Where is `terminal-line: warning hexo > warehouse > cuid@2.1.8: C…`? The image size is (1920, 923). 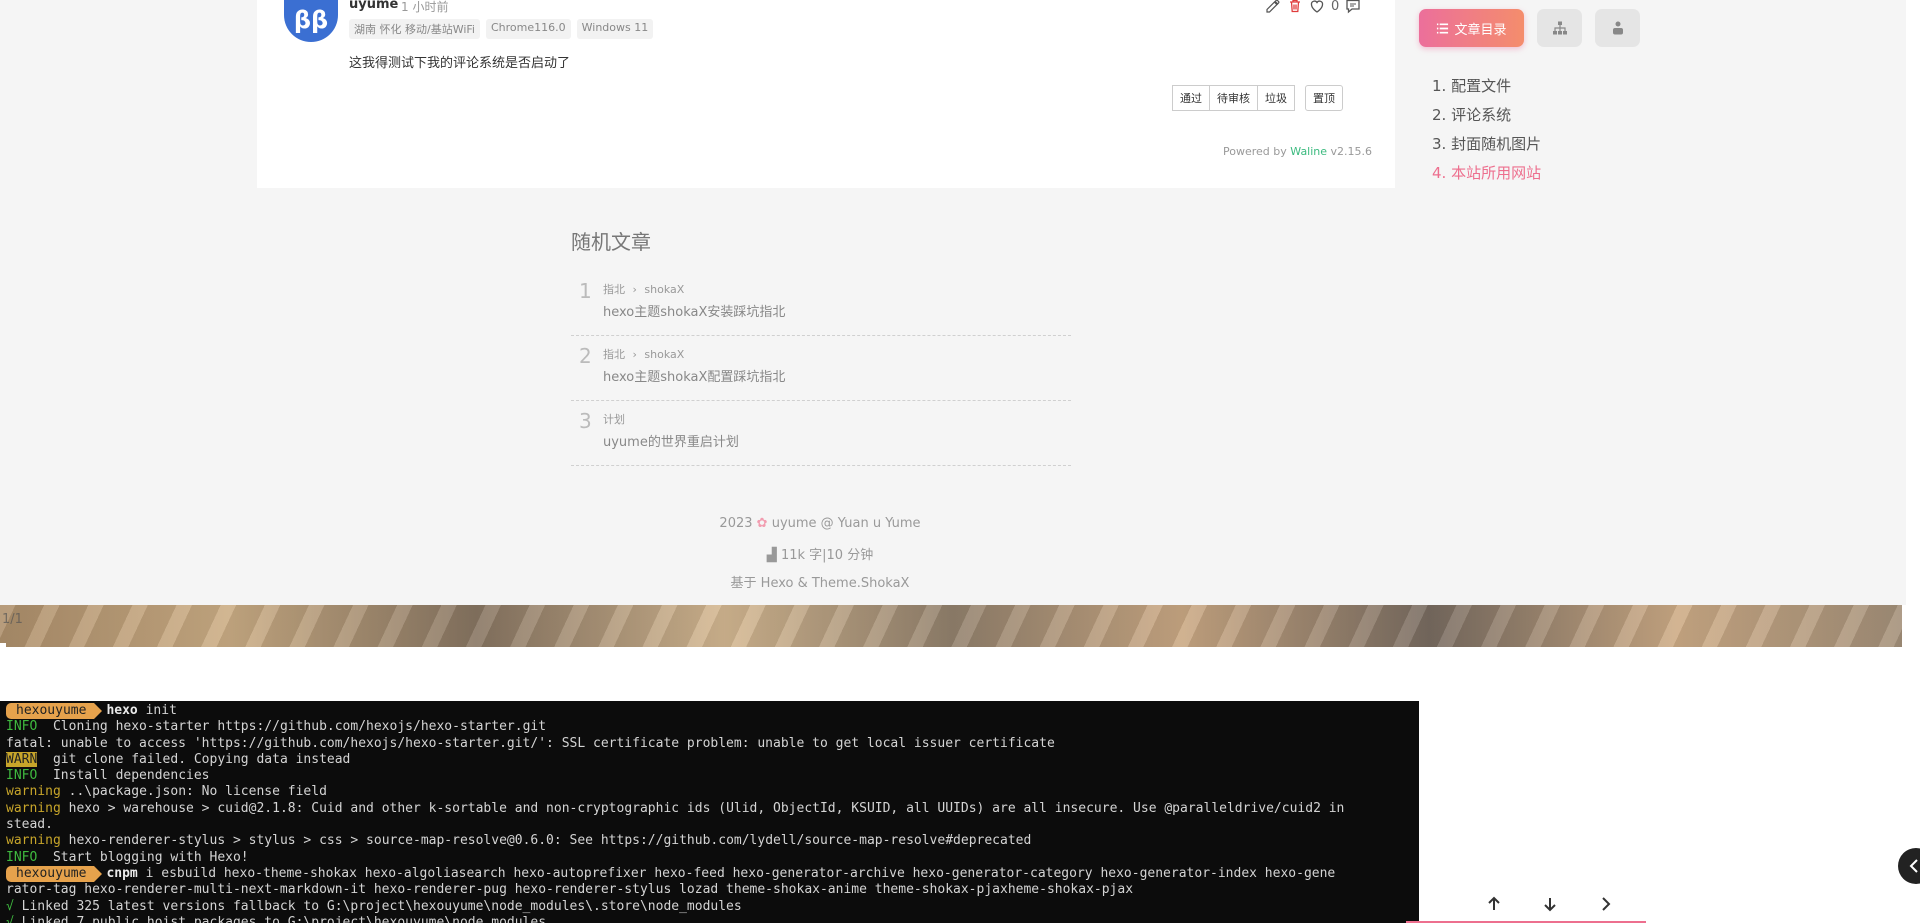 terminal-line: warning hexo > warehouse > cuid@2.1.8: C… is located at coordinates (709, 809).